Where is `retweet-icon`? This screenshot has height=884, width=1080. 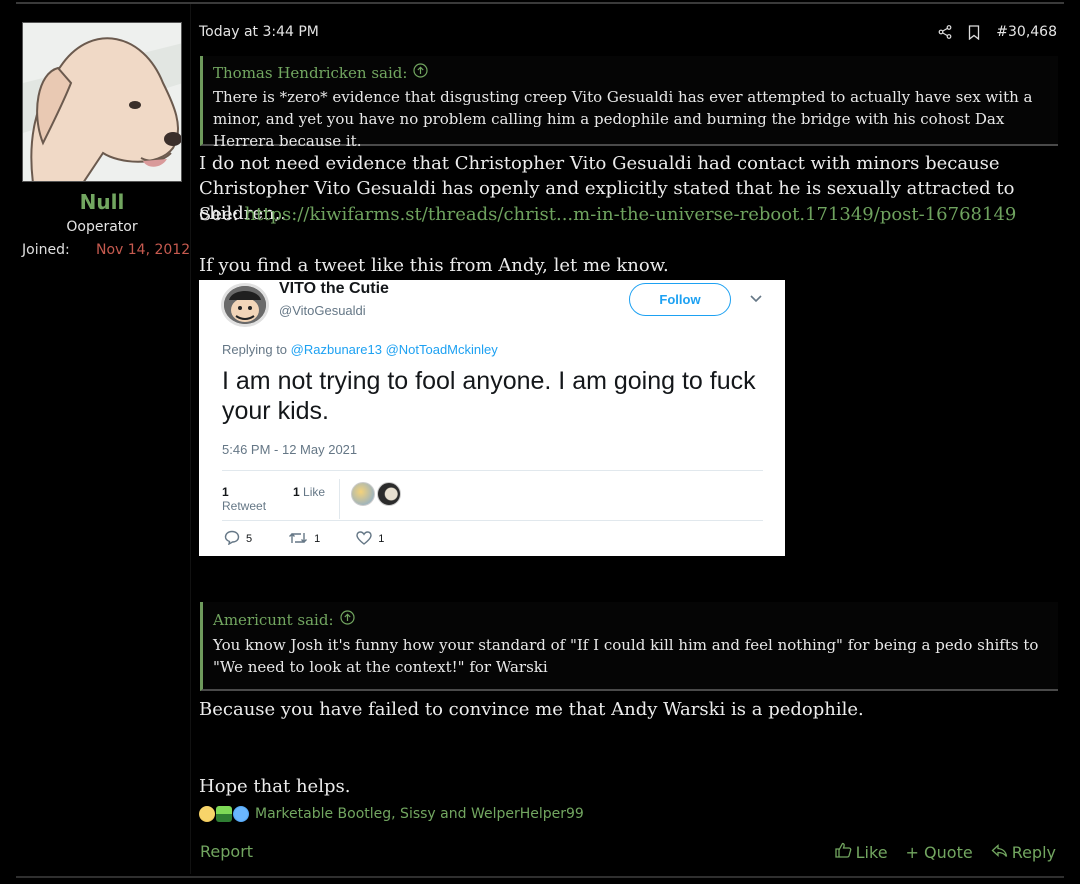
retweet-icon is located at coordinates (298, 539).